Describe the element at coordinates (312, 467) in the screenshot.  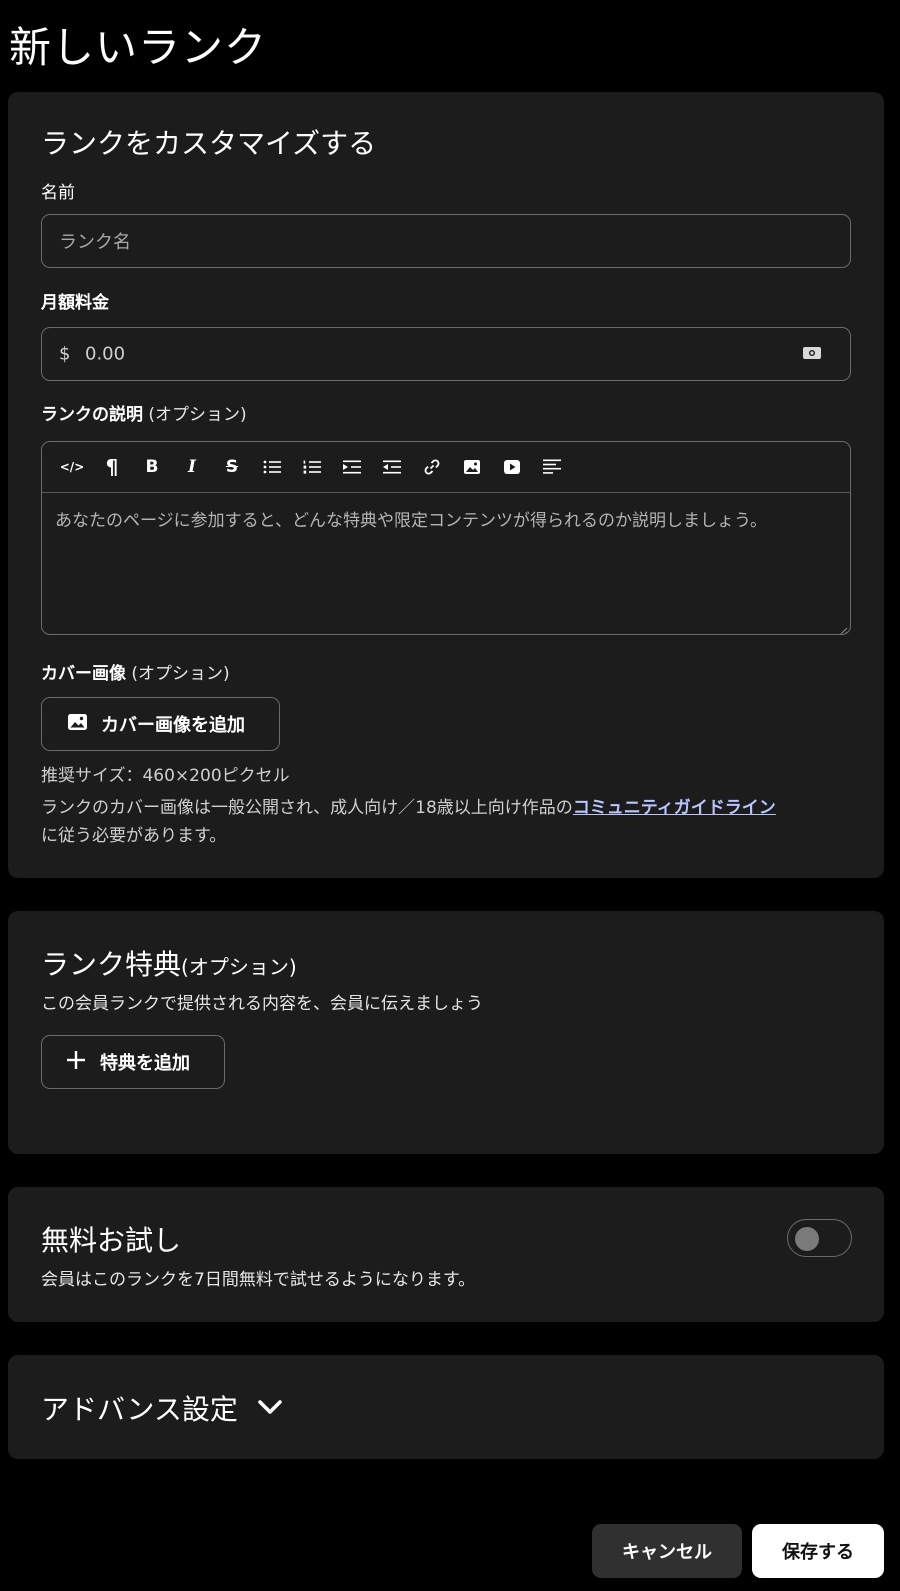
I see `numbered-list-icon` at that location.